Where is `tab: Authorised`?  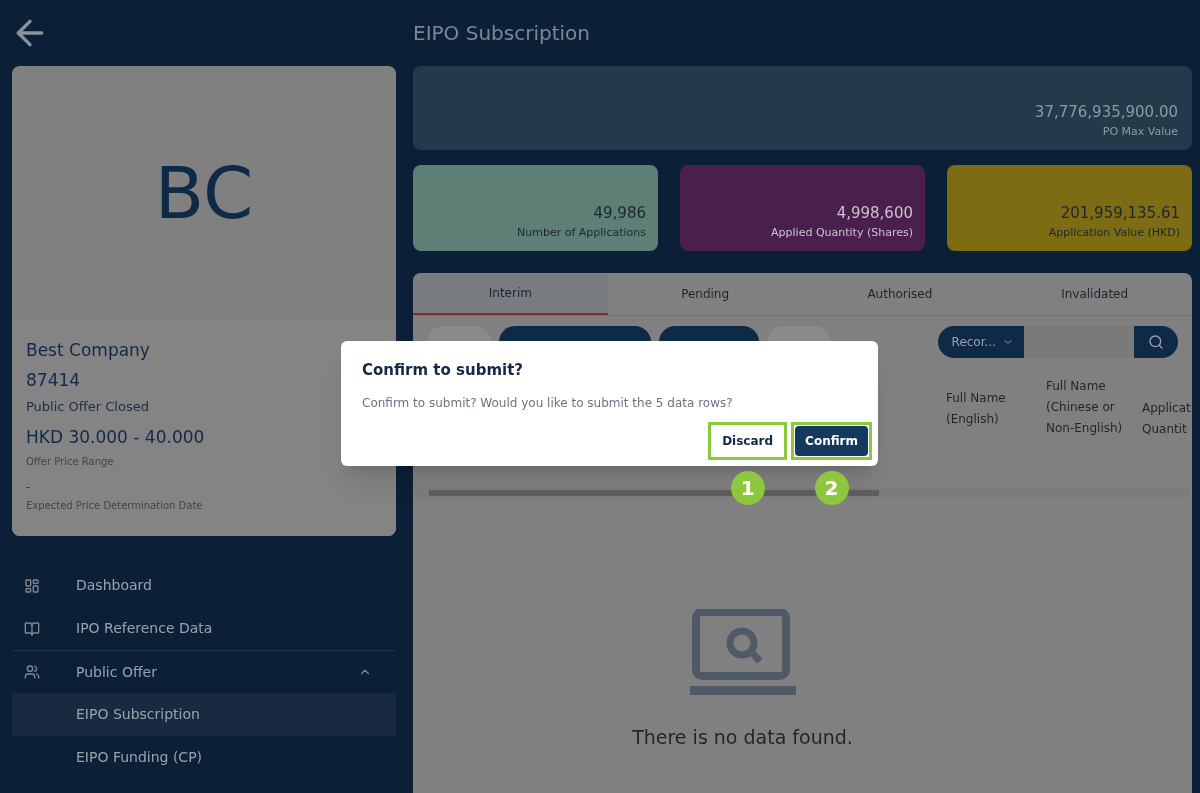 tab: Authorised is located at coordinates (900, 294).